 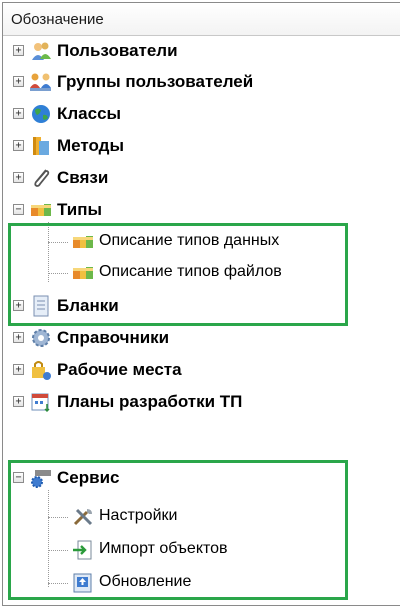 What do you see at coordinates (41, 51) in the screenshot?
I see `users-icon` at bounding box center [41, 51].